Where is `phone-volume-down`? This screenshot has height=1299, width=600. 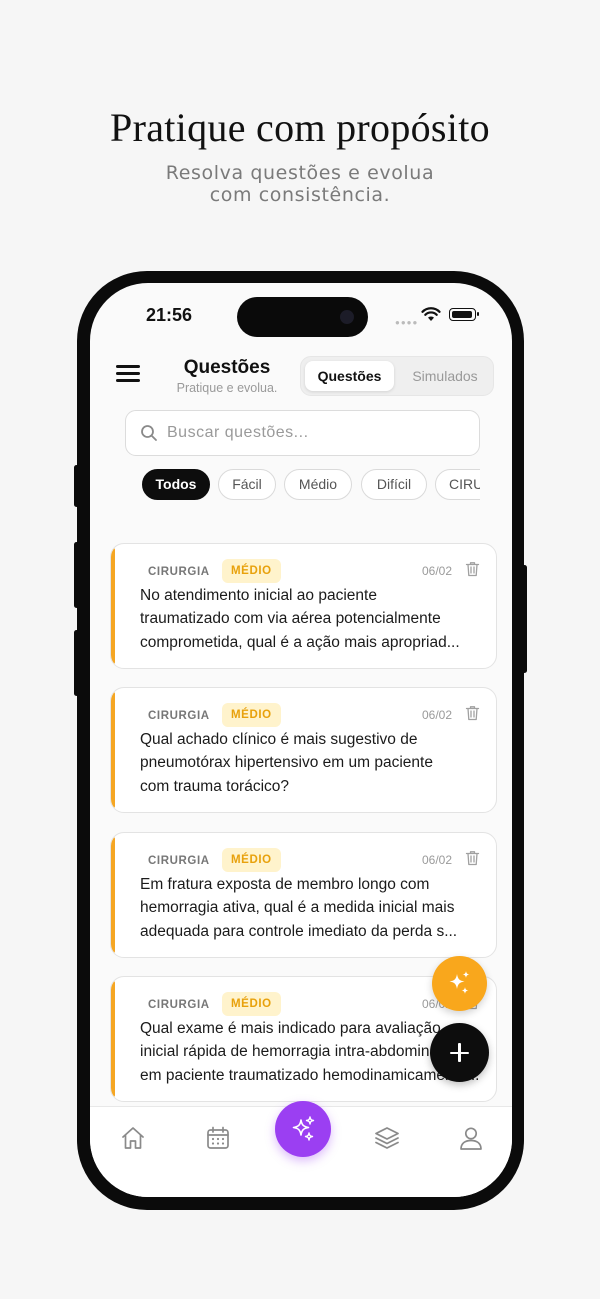
phone-volume-down is located at coordinates (76, 663).